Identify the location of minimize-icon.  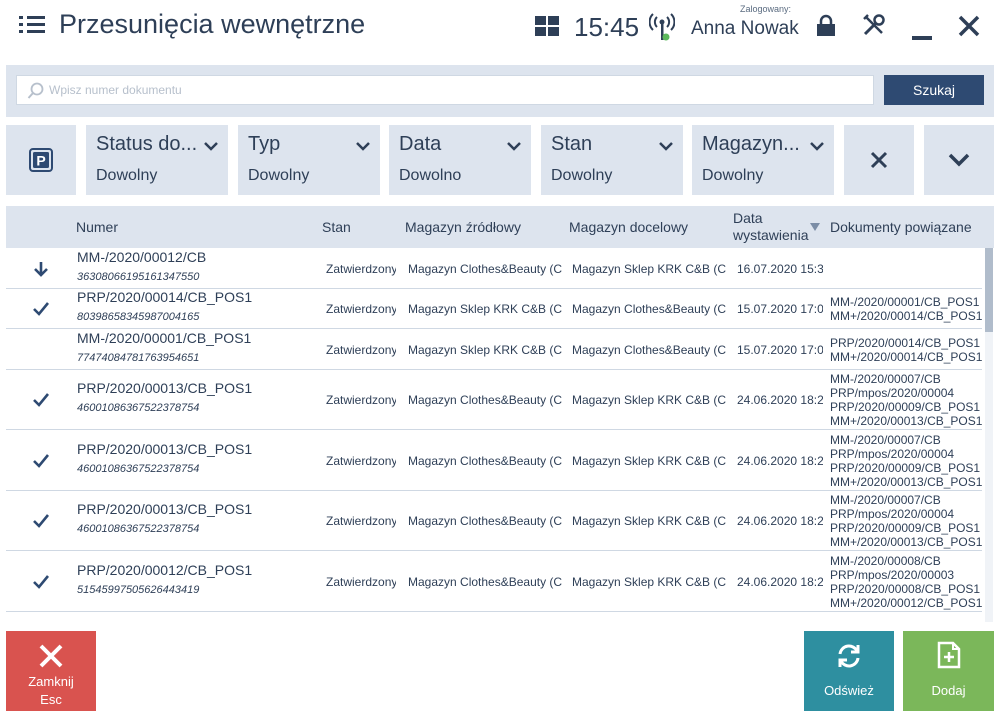
(922, 28).